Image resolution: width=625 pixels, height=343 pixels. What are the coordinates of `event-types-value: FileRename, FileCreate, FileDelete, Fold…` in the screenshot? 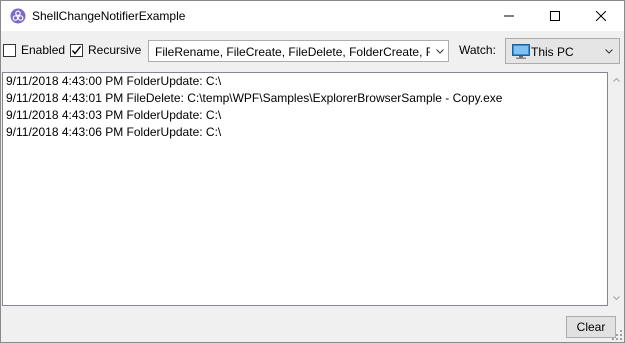 It's located at (292, 52).